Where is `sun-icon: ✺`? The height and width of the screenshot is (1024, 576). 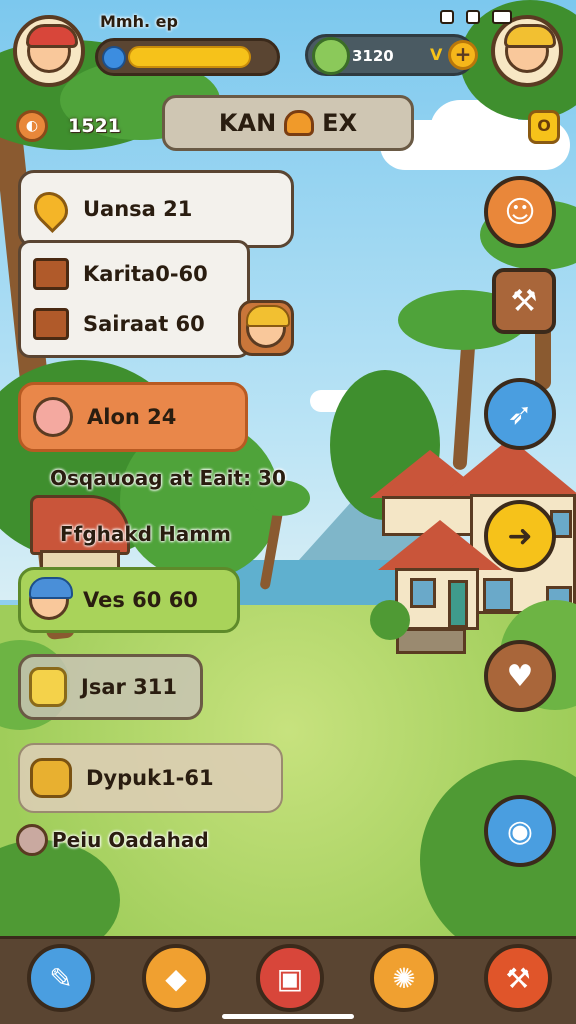
sun-icon: ✺ is located at coordinates (404, 978).